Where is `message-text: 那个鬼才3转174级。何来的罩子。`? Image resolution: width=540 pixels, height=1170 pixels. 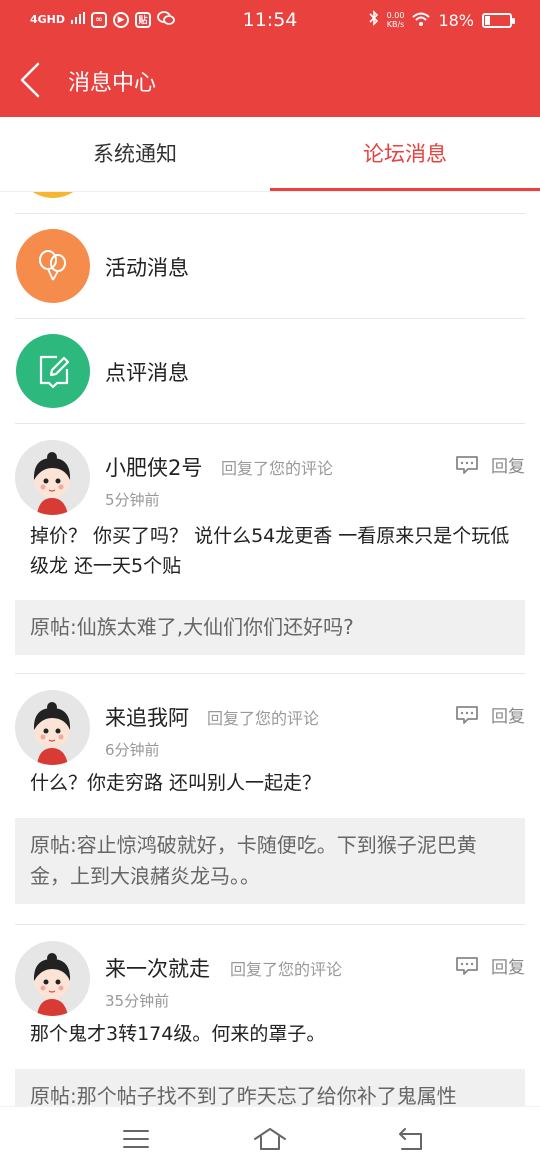
message-text: 那个鬼才3转174级。何来的罩子。 is located at coordinates (178, 1034).